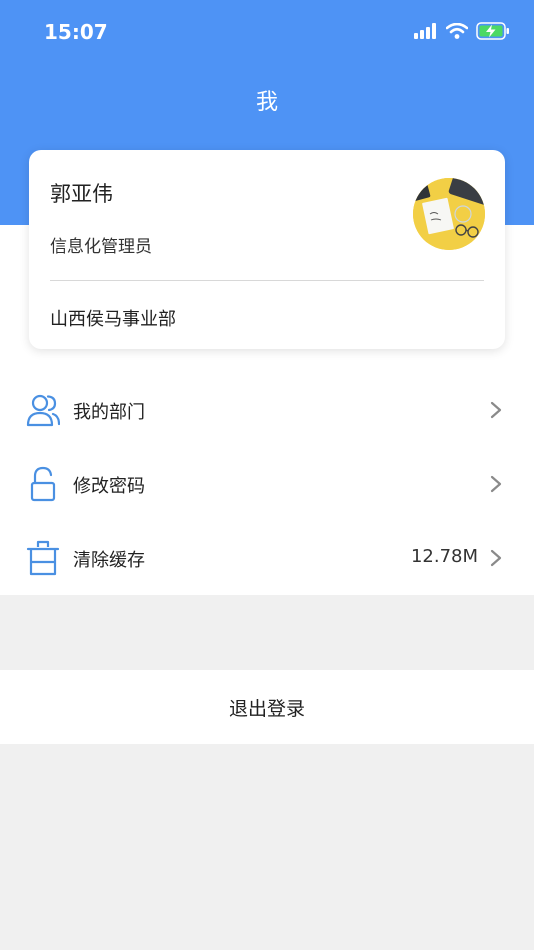 This screenshot has width=534, height=950. Describe the element at coordinates (81, 194) in the screenshot. I see `user-name: 郭亚伟` at that location.